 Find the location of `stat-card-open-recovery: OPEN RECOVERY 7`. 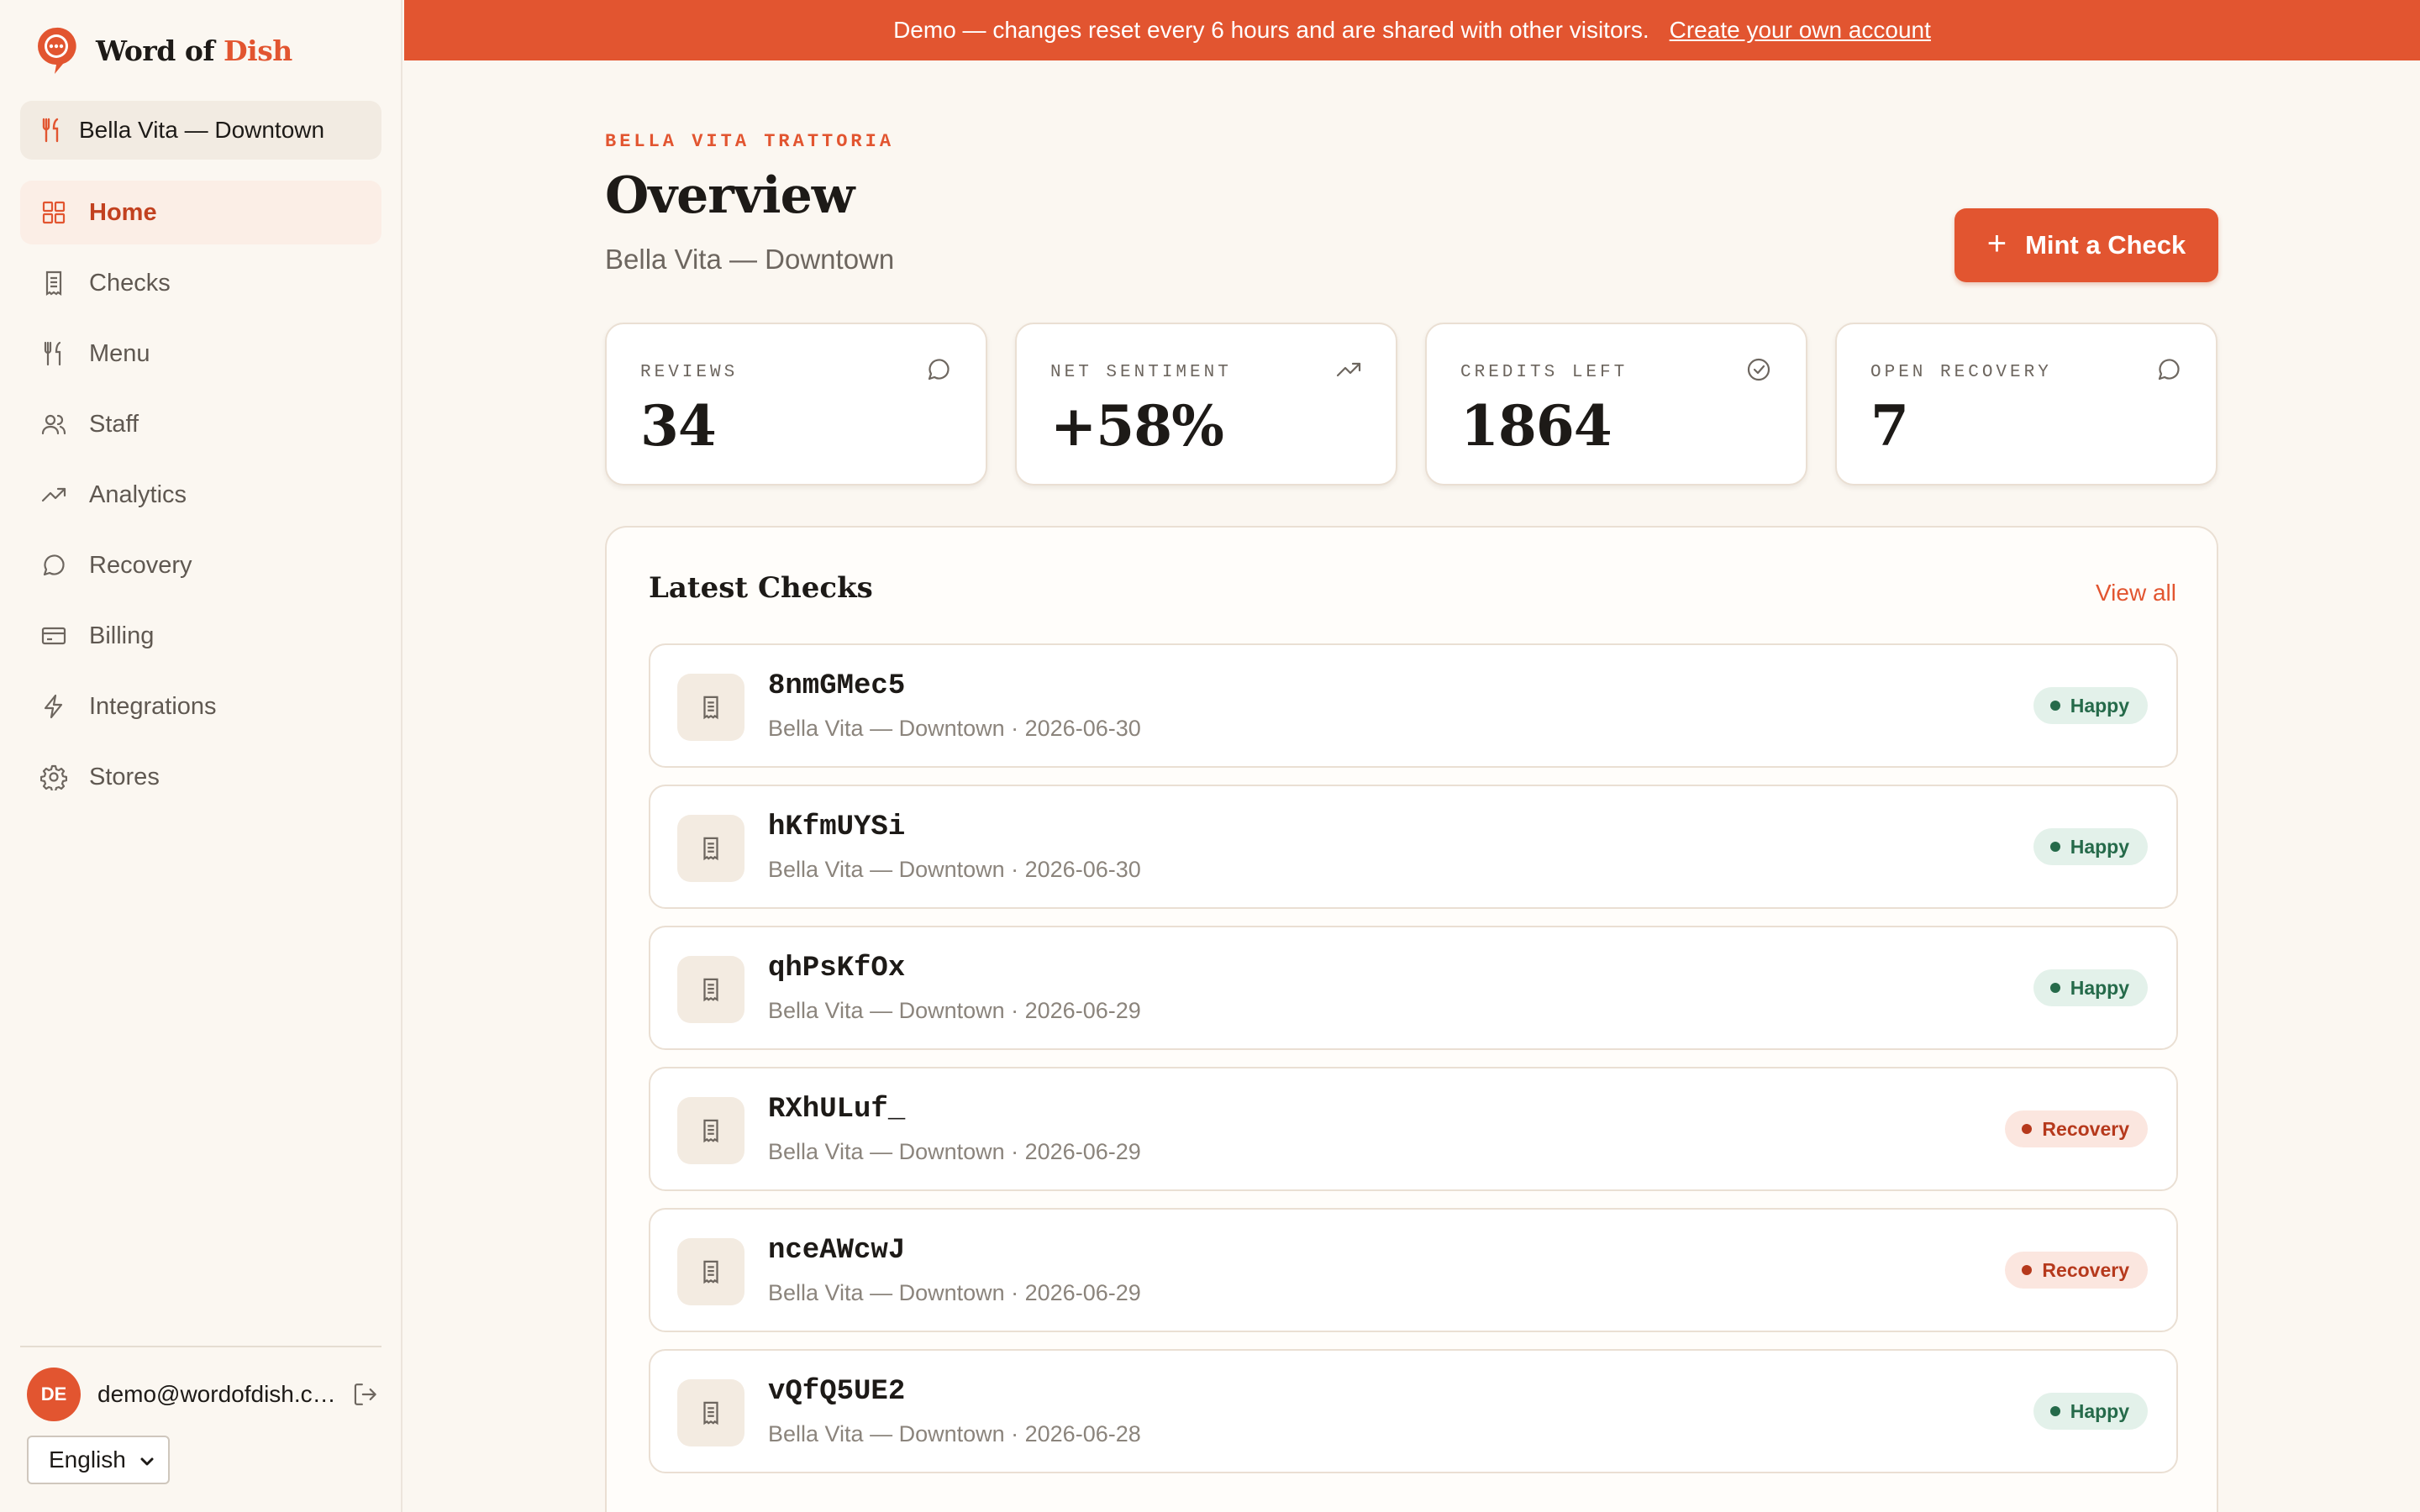

stat-card-open-recovery: OPEN RECOVERY 7 is located at coordinates (2026, 404).